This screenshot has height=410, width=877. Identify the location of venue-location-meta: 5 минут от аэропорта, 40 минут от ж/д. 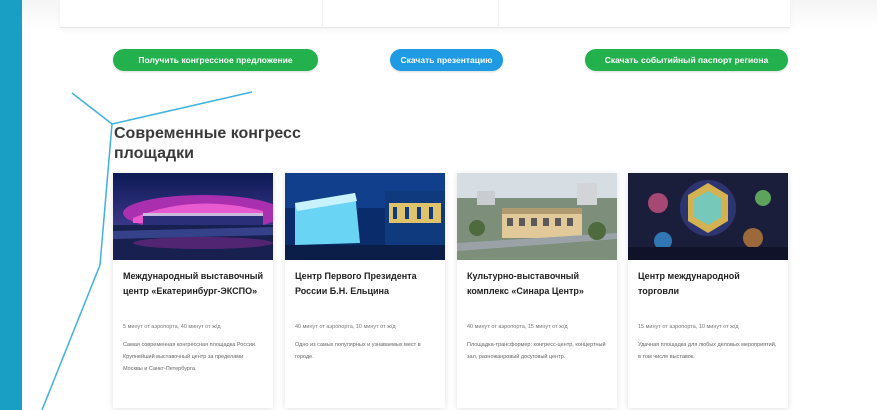
(172, 327).